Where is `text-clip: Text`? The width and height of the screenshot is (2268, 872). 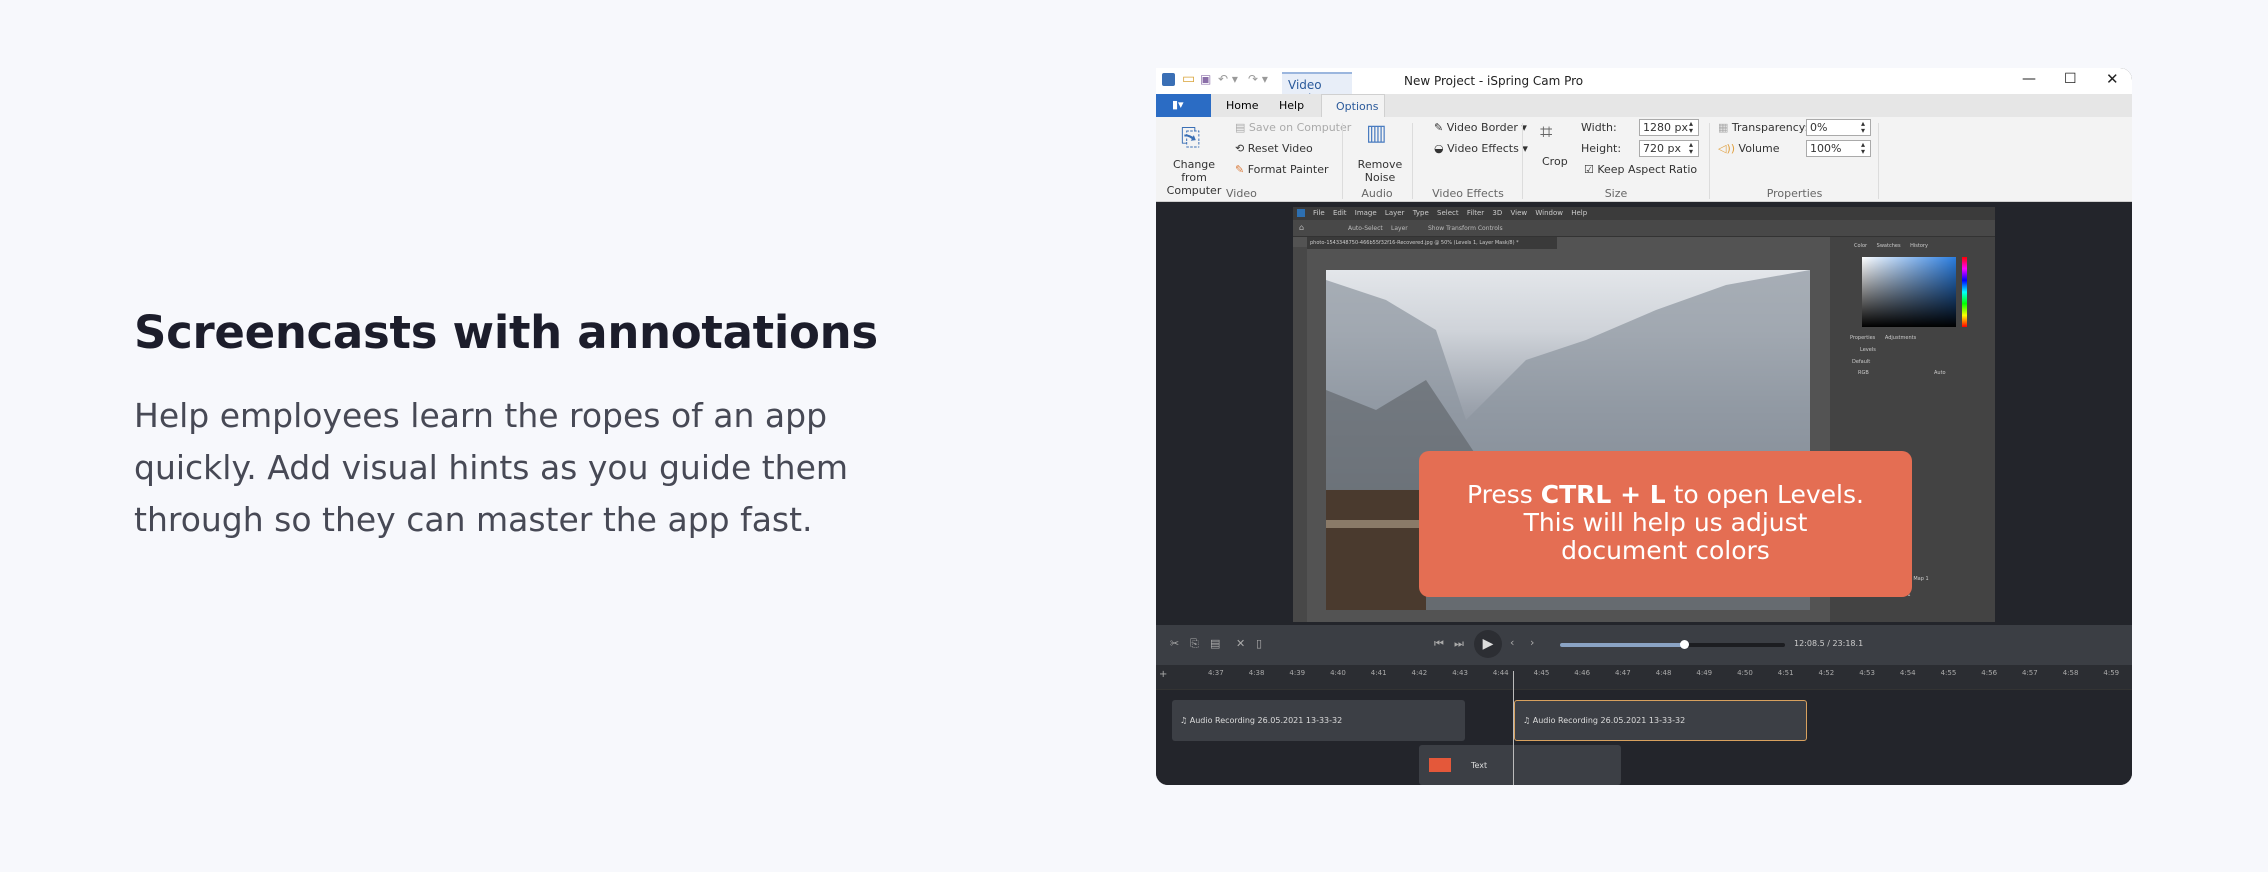 text-clip: Text is located at coordinates (1520, 765).